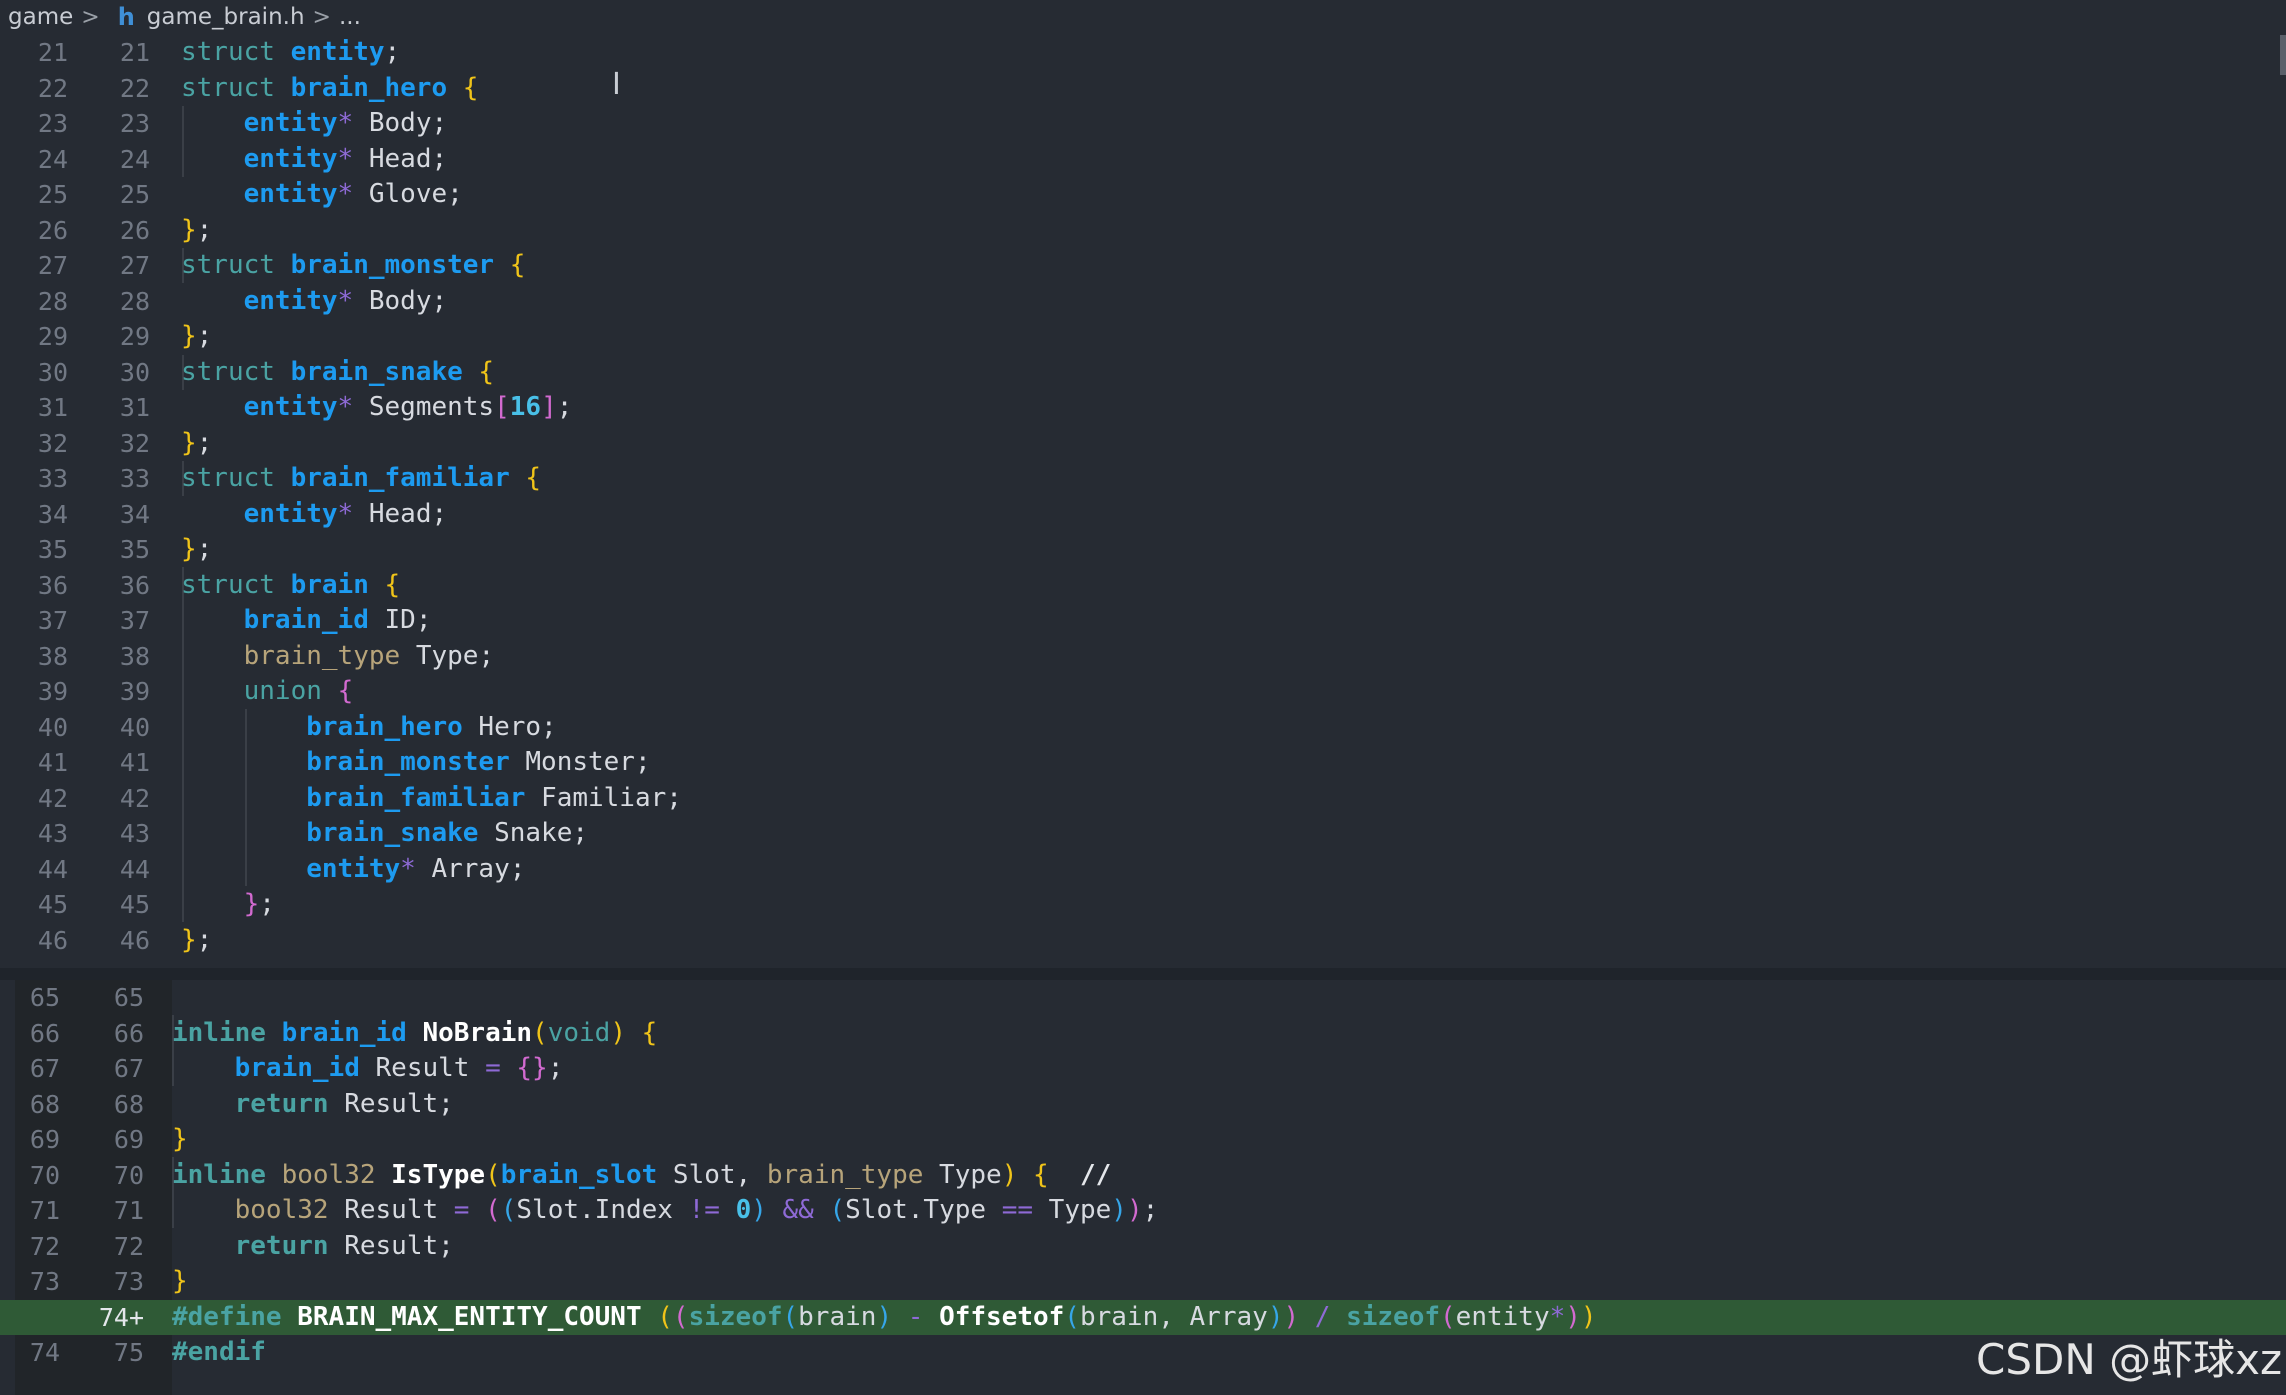  What do you see at coordinates (52, 88) in the screenshot?
I see `old-line-number: 22` at bounding box center [52, 88].